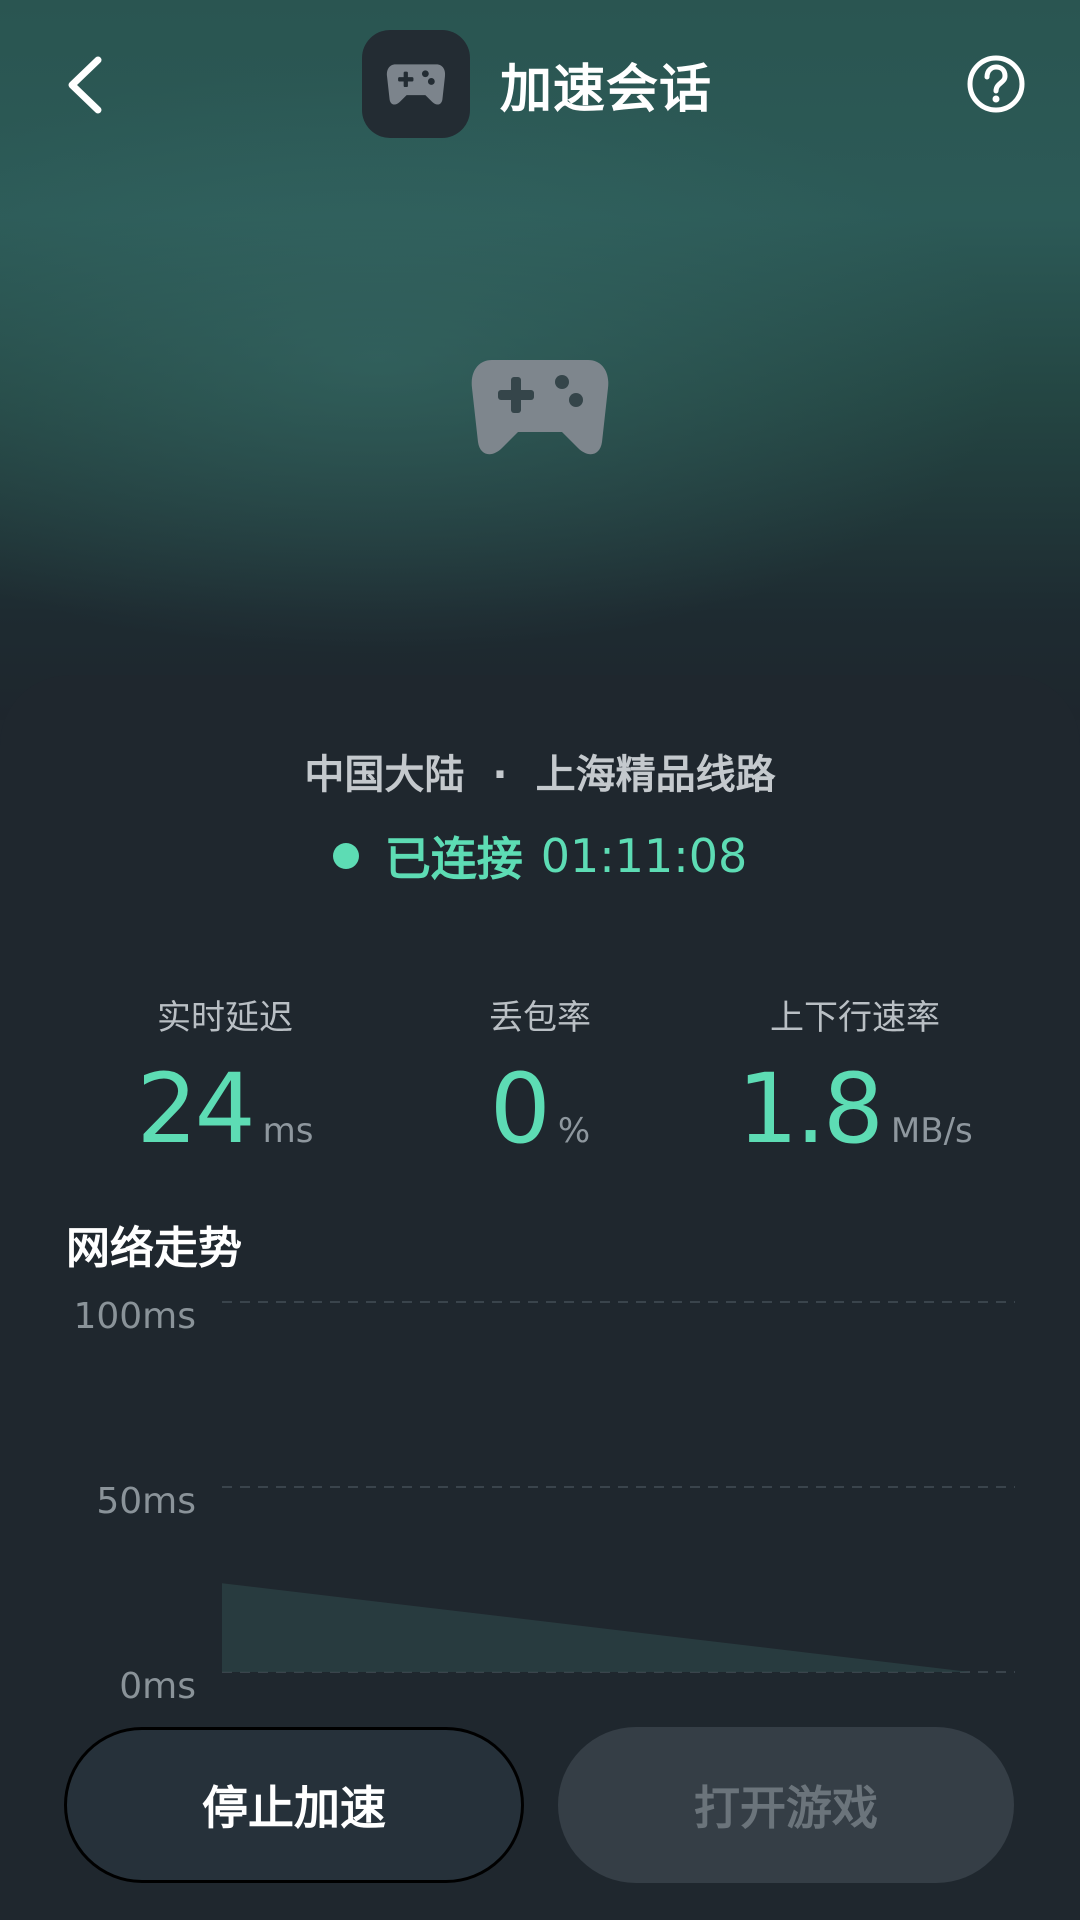 This screenshot has width=1080, height=1920. What do you see at coordinates (606, 89) in the screenshot?
I see `page-title: 加速会话` at bounding box center [606, 89].